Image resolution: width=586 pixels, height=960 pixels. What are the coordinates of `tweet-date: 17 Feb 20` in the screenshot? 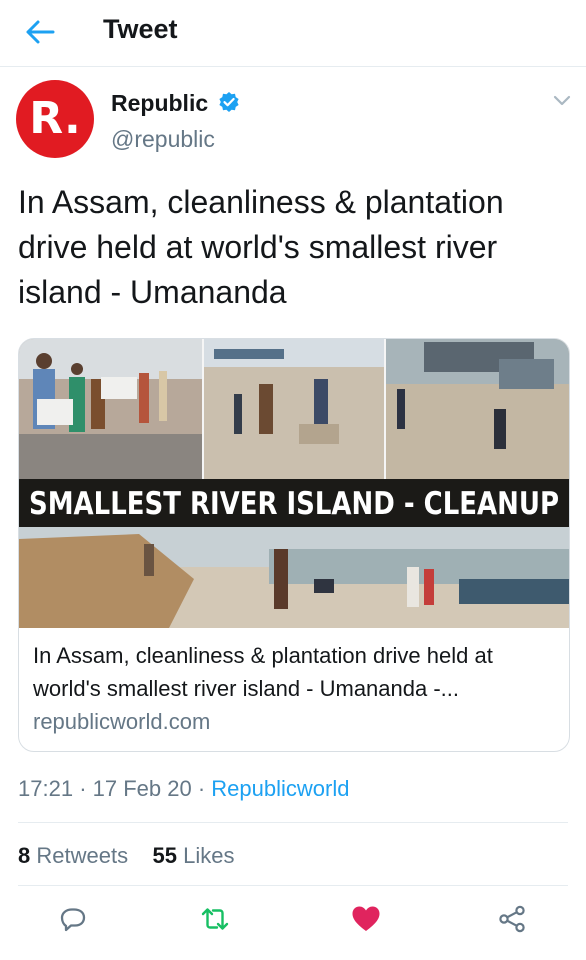 It's located at (142, 788).